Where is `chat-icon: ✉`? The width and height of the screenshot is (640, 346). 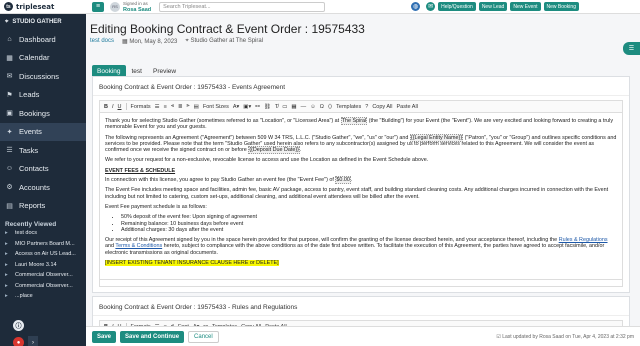
chat-icon: ✉ is located at coordinates (9, 77).